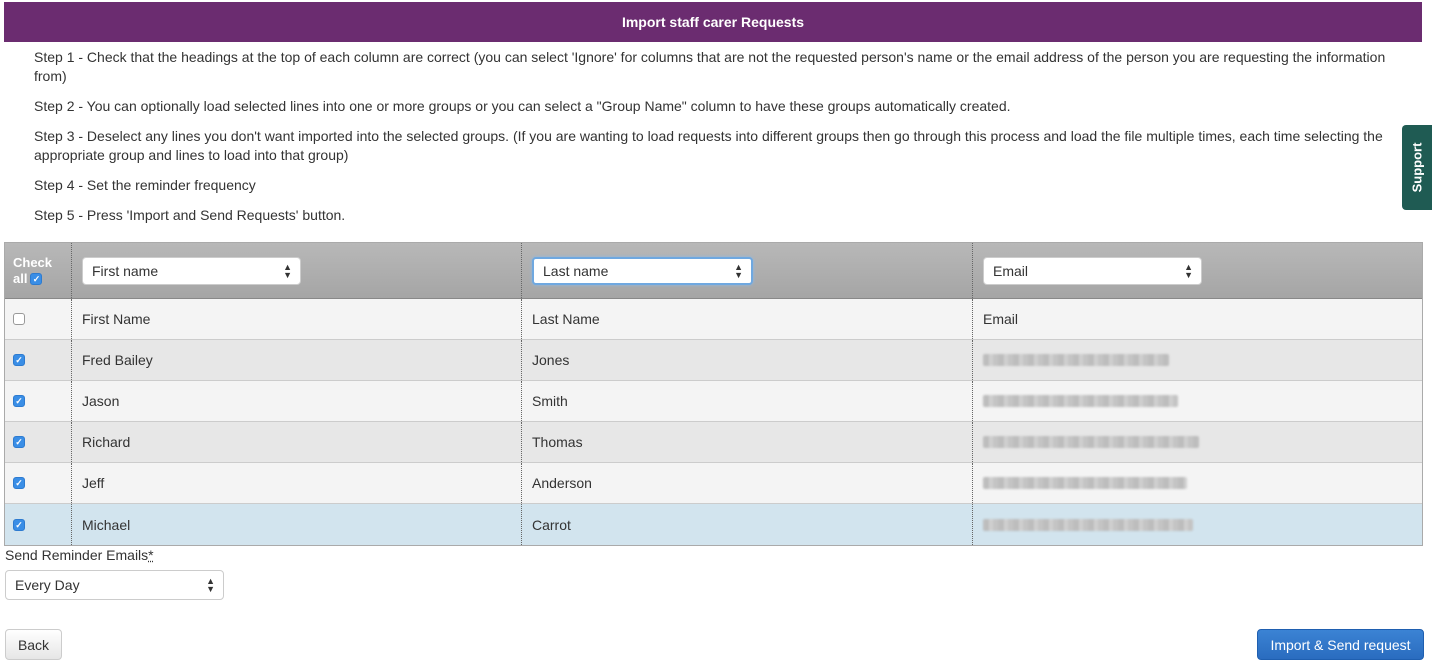 This screenshot has height=669, width=1432. Describe the element at coordinates (747, 401) in the screenshot. I see `last-name-cell: Smith` at that location.